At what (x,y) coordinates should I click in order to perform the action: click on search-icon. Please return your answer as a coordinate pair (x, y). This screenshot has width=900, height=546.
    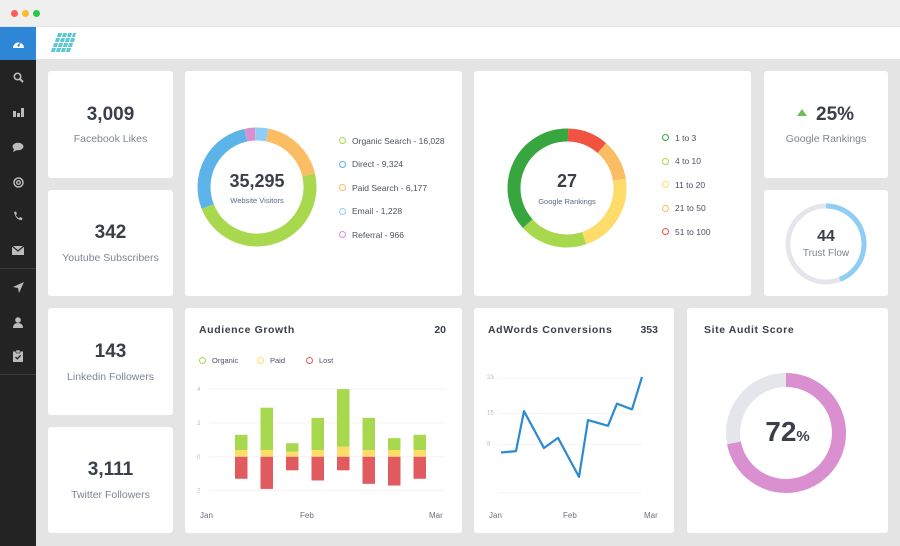
    Looking at the image, I should click on (18, 77).